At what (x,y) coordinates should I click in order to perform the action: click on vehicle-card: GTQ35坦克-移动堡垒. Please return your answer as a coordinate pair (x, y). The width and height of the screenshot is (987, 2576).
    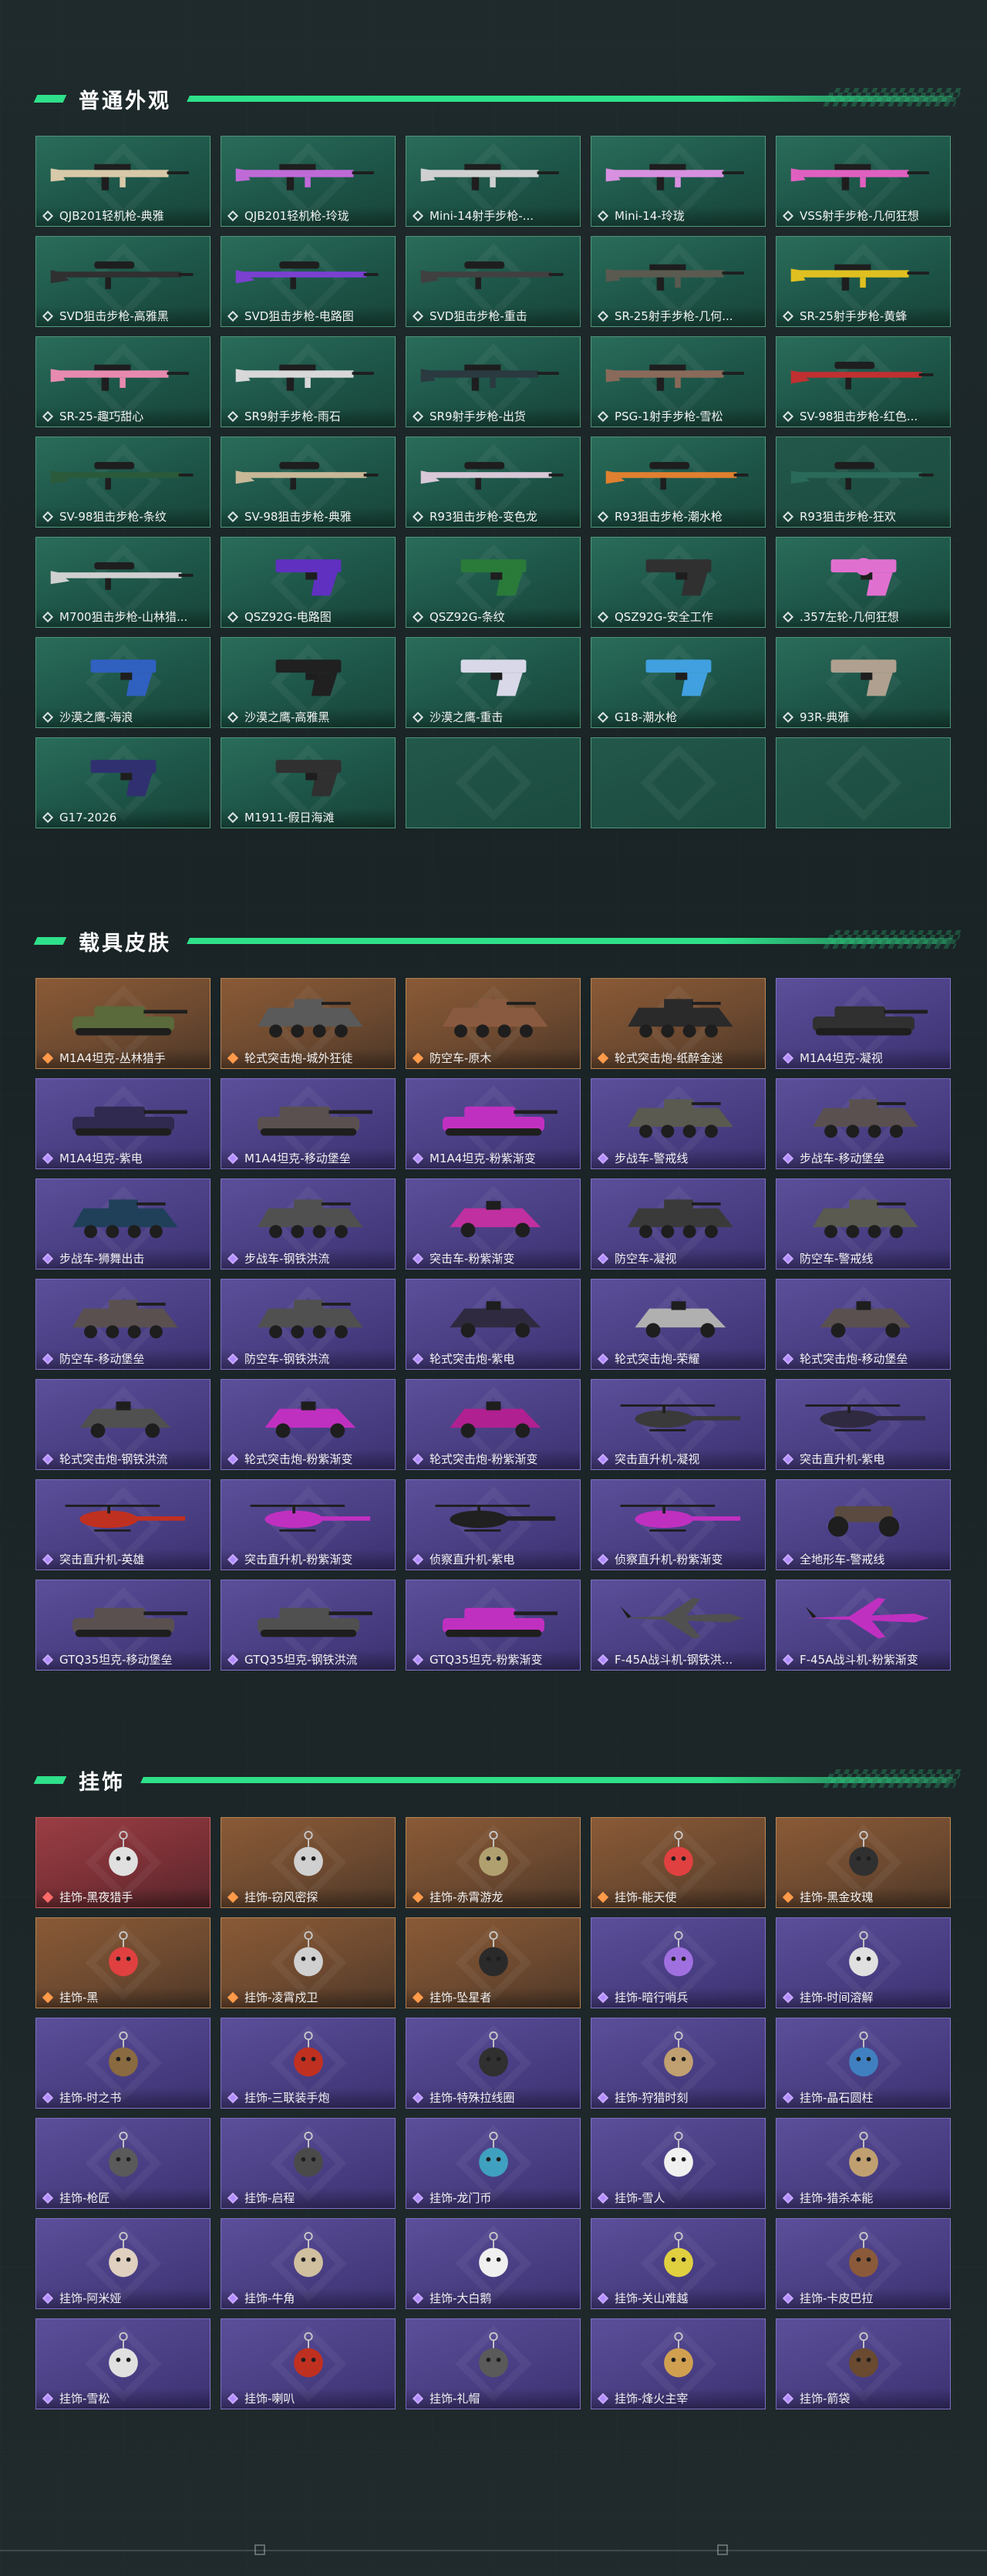
    Looking at the image, I should click on (123, 1625).